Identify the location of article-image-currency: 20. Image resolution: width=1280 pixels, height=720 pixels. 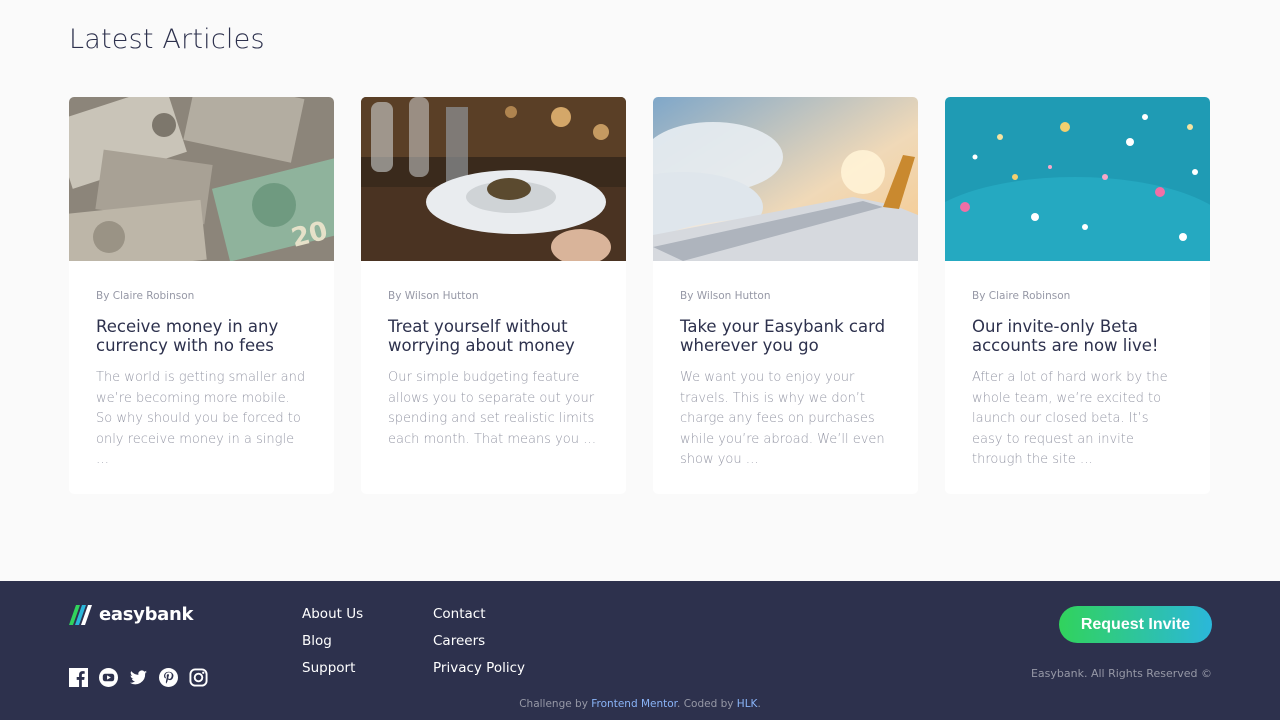
(201, 179).